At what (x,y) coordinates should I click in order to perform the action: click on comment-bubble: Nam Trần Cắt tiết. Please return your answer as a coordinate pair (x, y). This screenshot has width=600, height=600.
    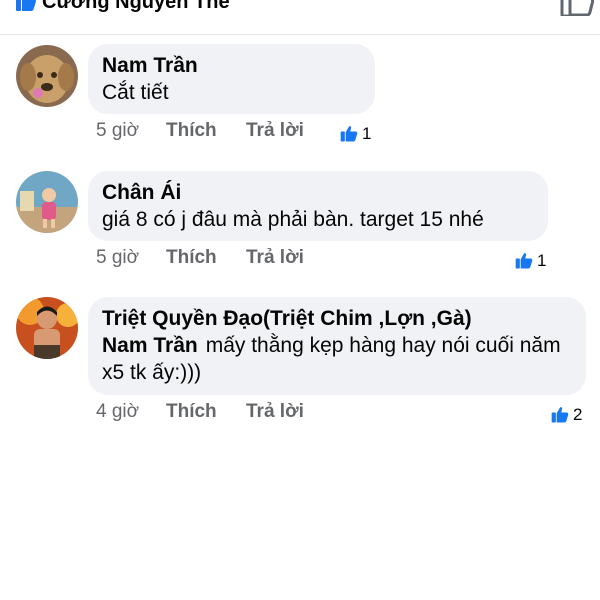
    Looking at the image, I should click on (231, 79).